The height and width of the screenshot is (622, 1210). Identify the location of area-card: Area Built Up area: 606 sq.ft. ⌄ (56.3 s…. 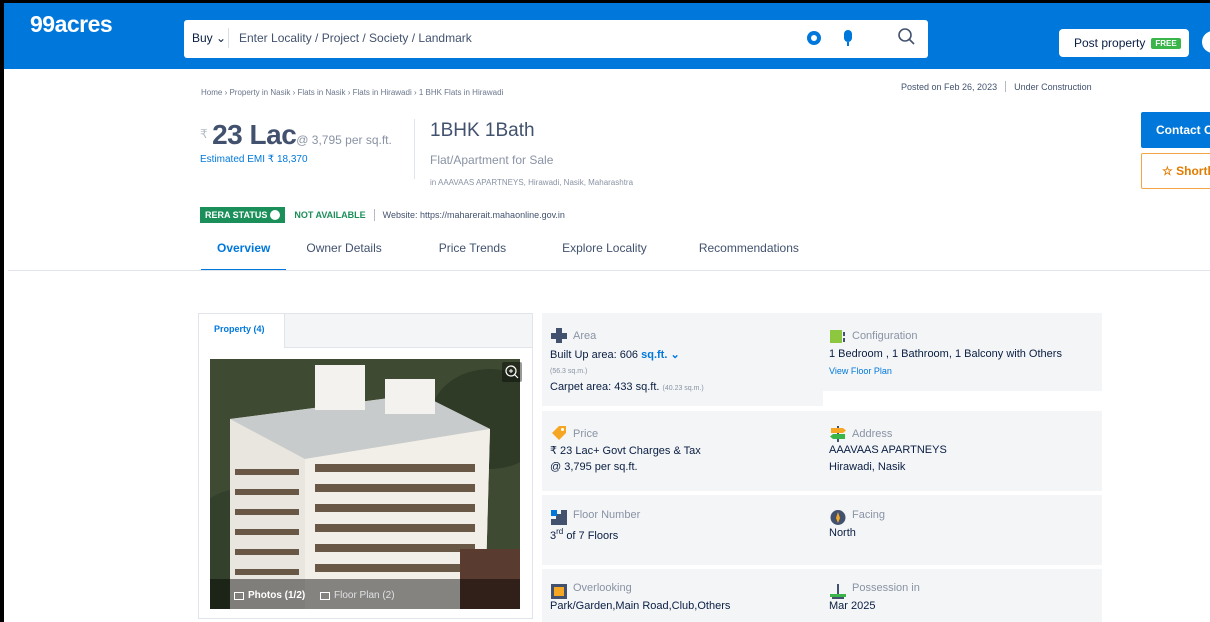
(682, 359).